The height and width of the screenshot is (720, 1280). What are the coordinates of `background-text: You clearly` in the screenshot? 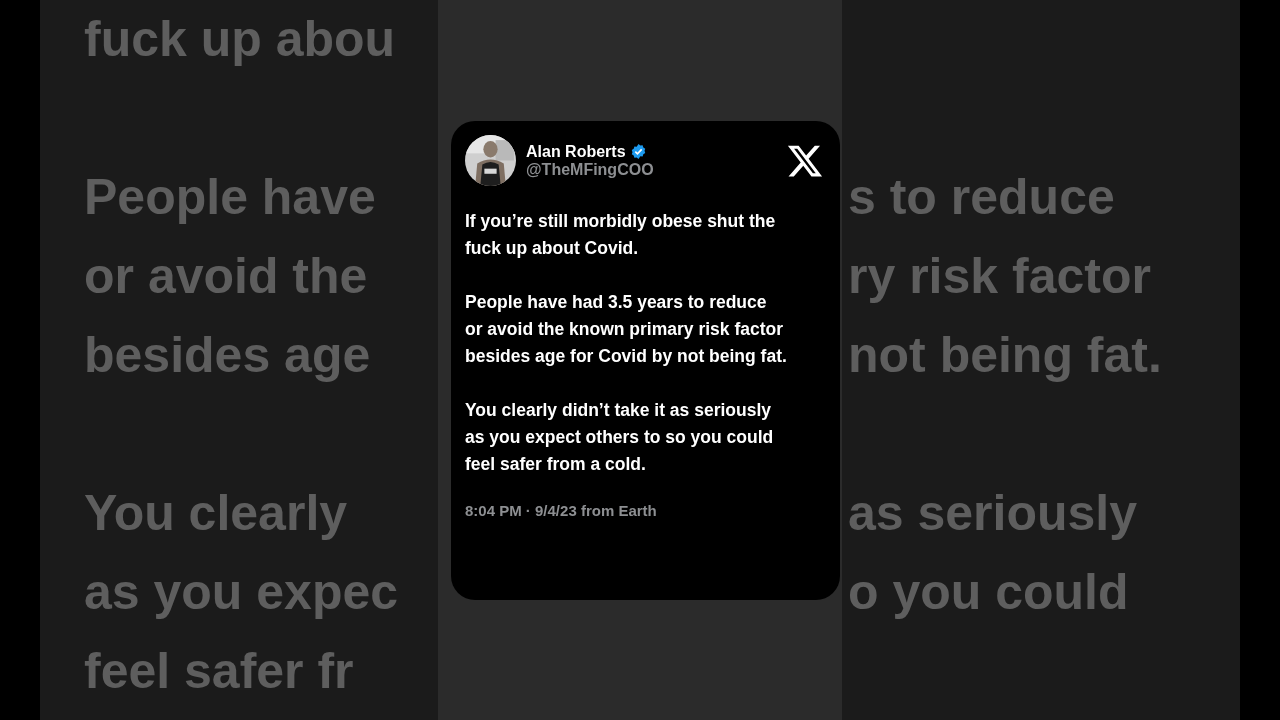 It's located at (216, 513).